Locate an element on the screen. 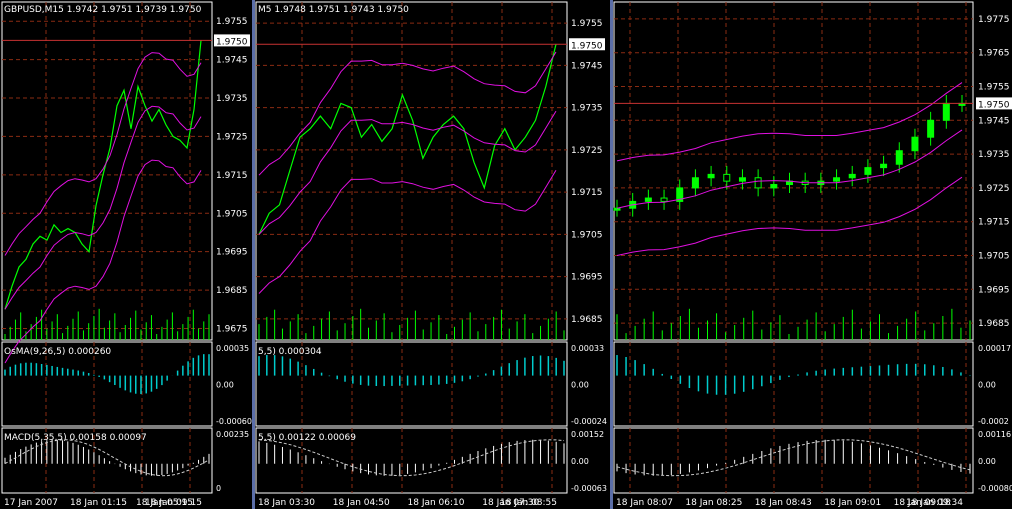 The width and height of the screenshot is (1012, 509). time-axis-label: 18 Jan 08:43 is located at coordinates (783, 503).